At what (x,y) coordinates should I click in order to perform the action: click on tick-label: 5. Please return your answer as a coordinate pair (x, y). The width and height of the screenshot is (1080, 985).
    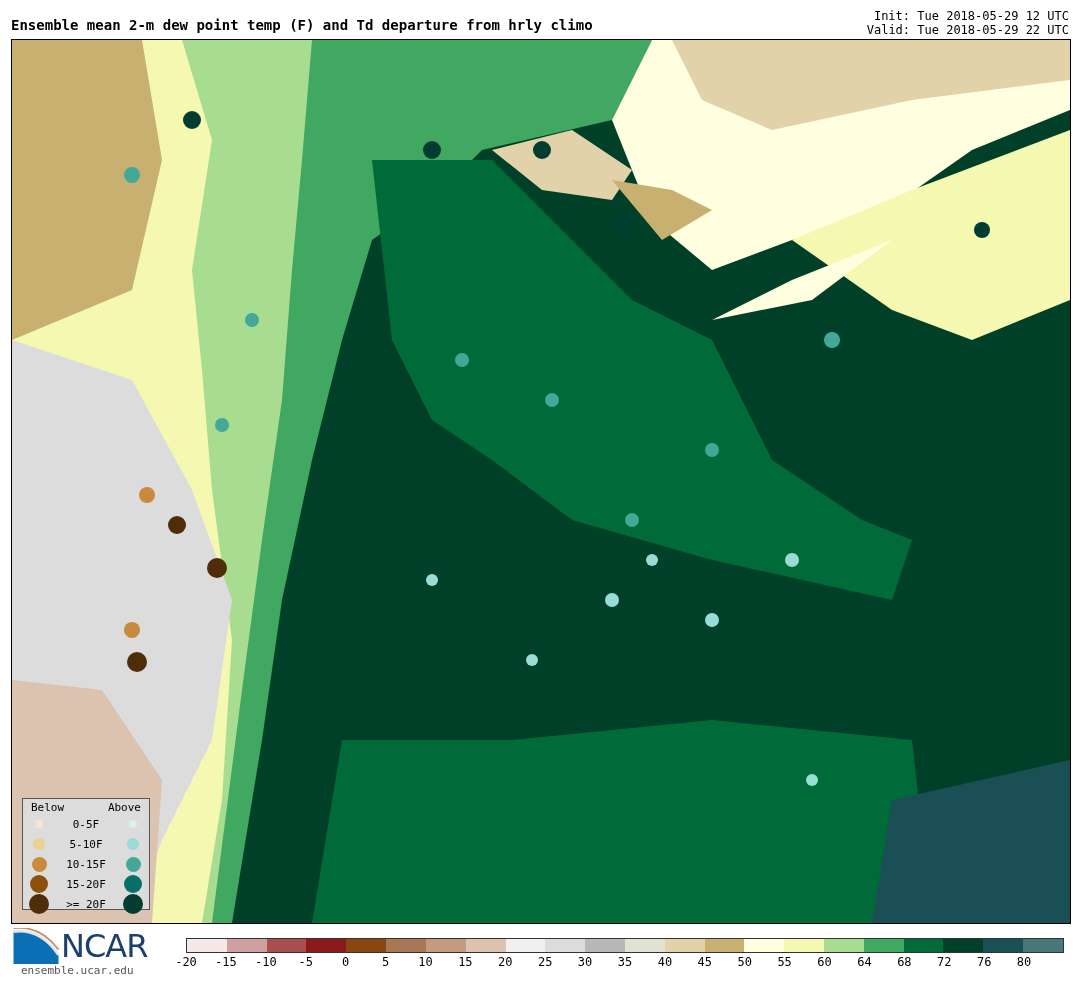
    Looking at the image, I should click on (385, 962).